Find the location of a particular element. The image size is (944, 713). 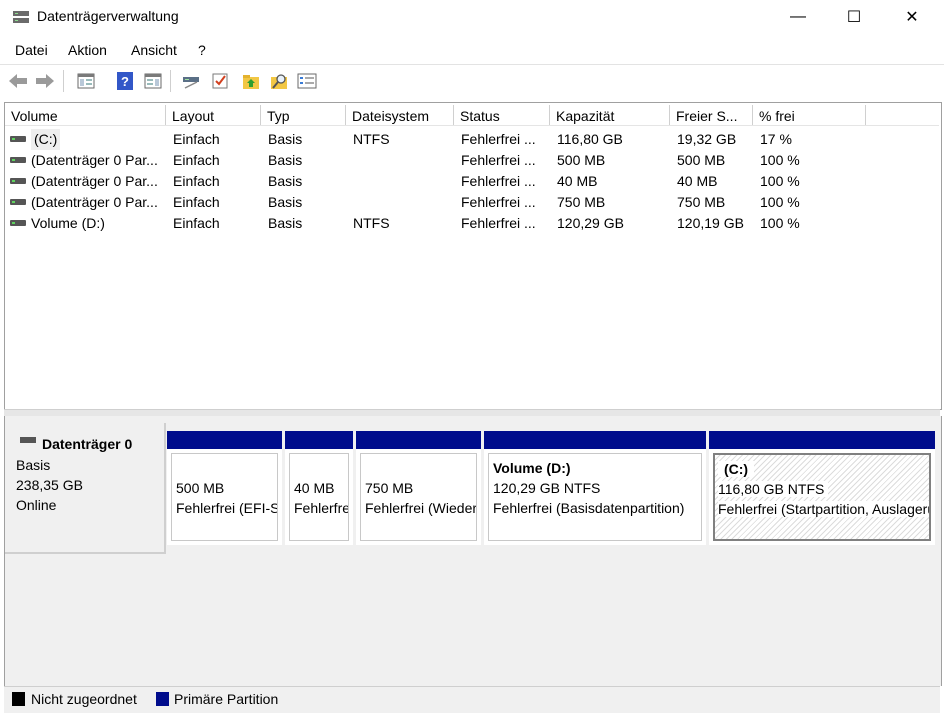

check-icon is located at coordinates (220, 81).